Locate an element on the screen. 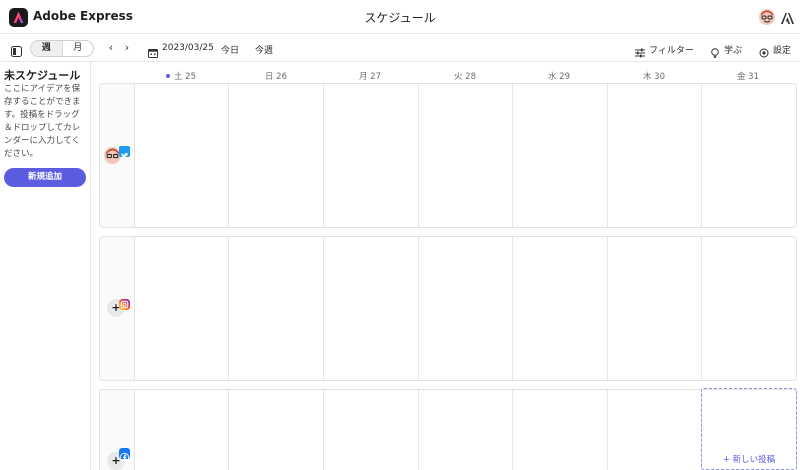 The height and width of the screenshot is (470, 800). next-week-chevron-right-icon: › is located at coordinates (127, 48).